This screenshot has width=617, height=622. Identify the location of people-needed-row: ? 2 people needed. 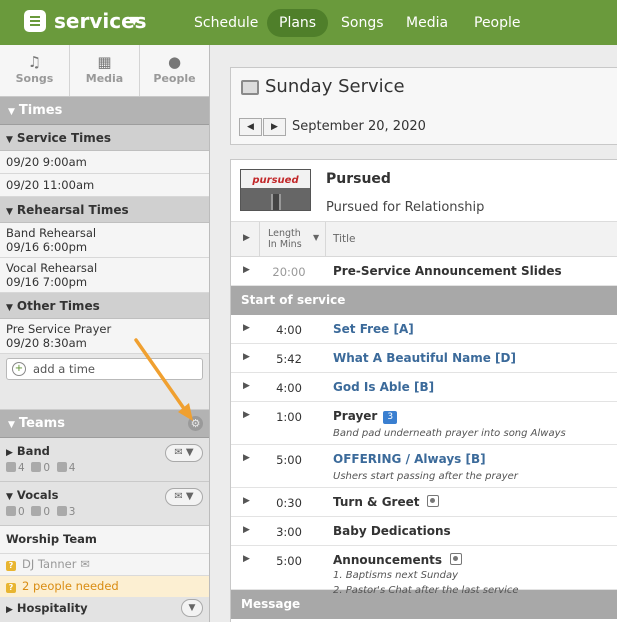
(104, 586).